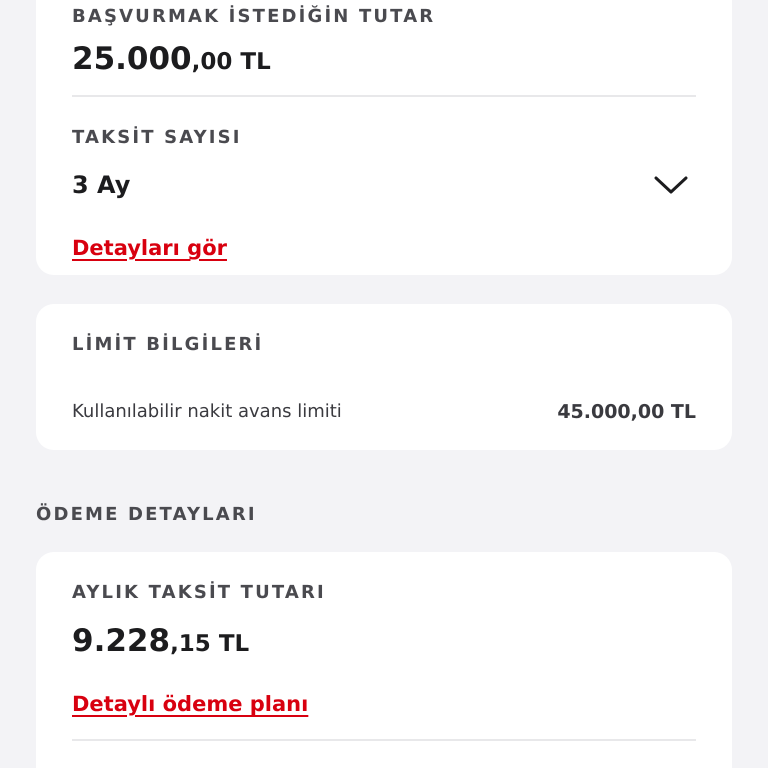  Describe the element at coordinates (671, 185) in the screenshot. I see `chevron-down-icon` at that location.